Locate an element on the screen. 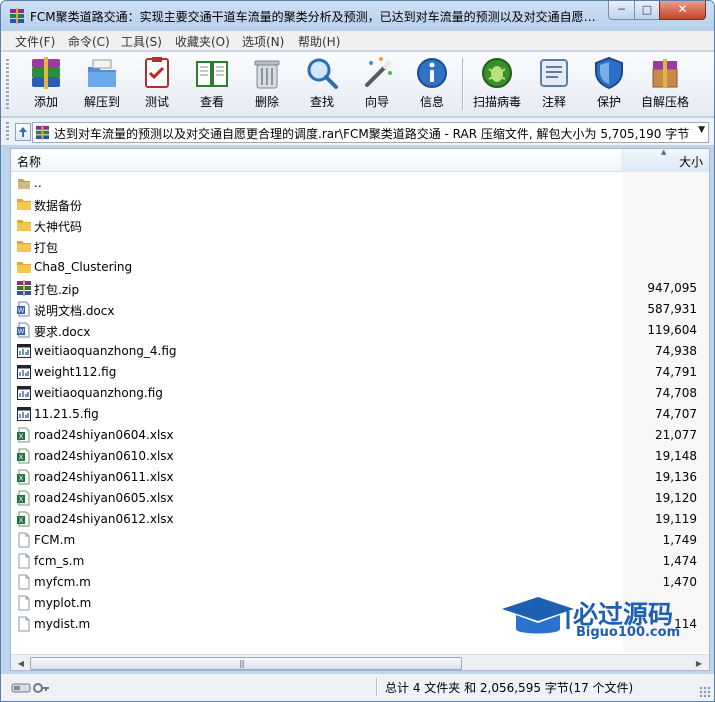  wizard-button: 向导 is located at coordinates (377, 84).